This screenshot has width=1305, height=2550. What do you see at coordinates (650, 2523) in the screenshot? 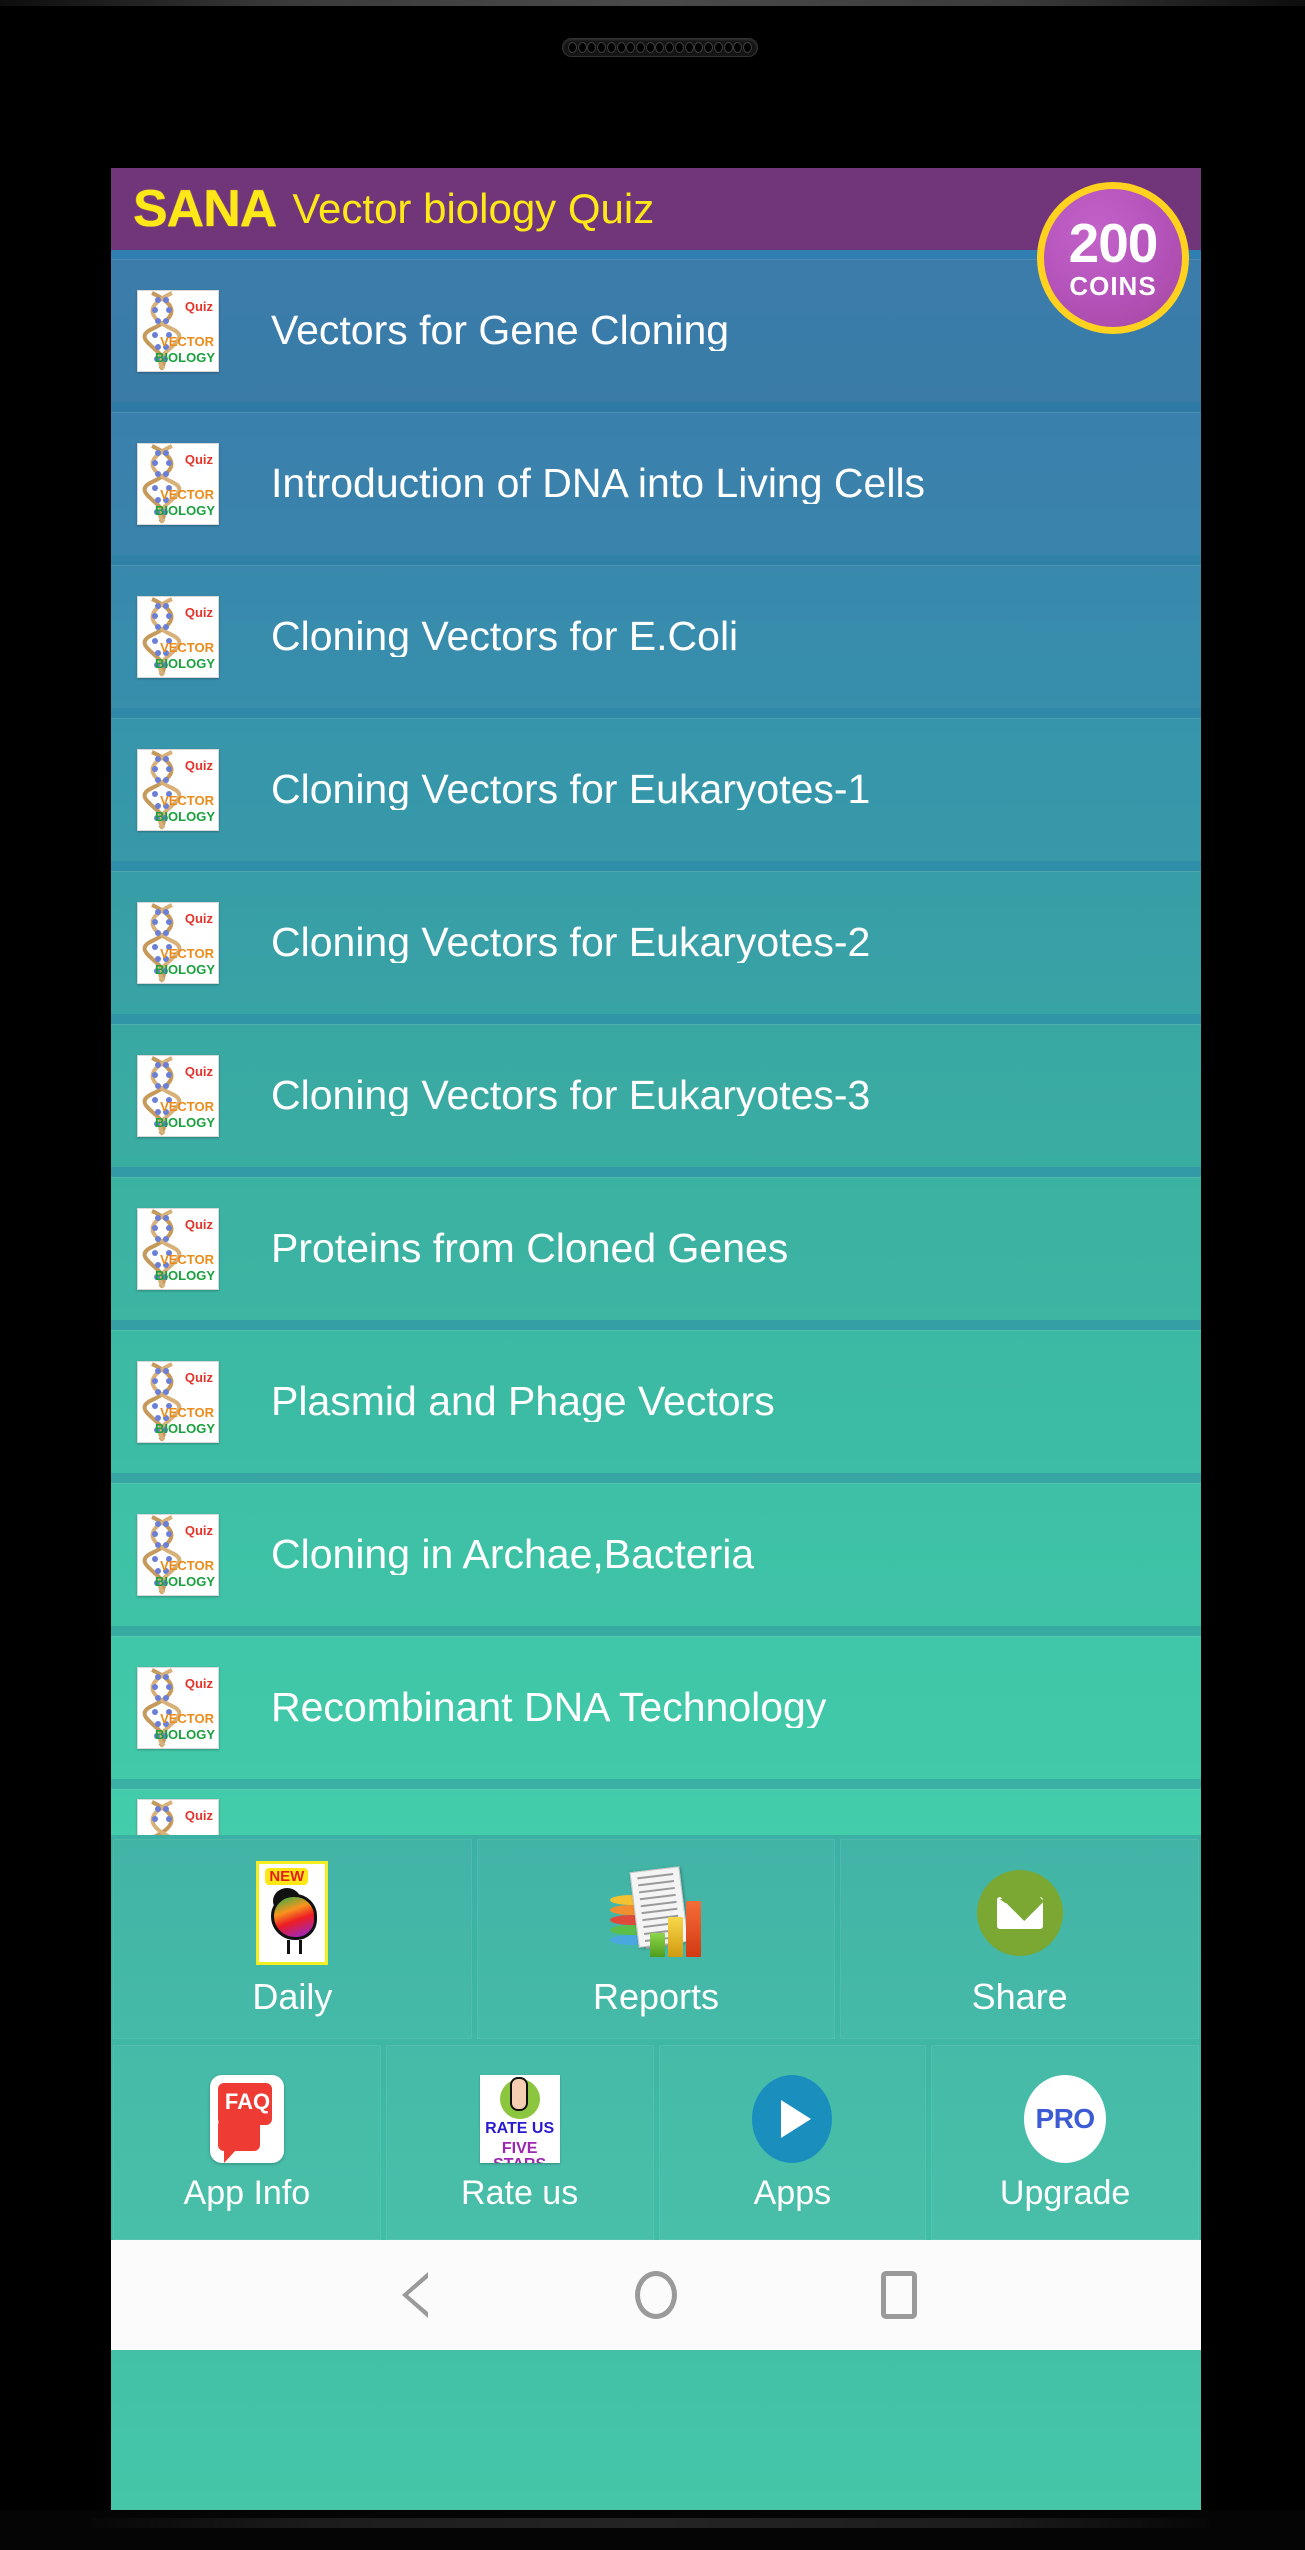
I see `bezel-bottom-highlight` at bounding box center [650, 2523].